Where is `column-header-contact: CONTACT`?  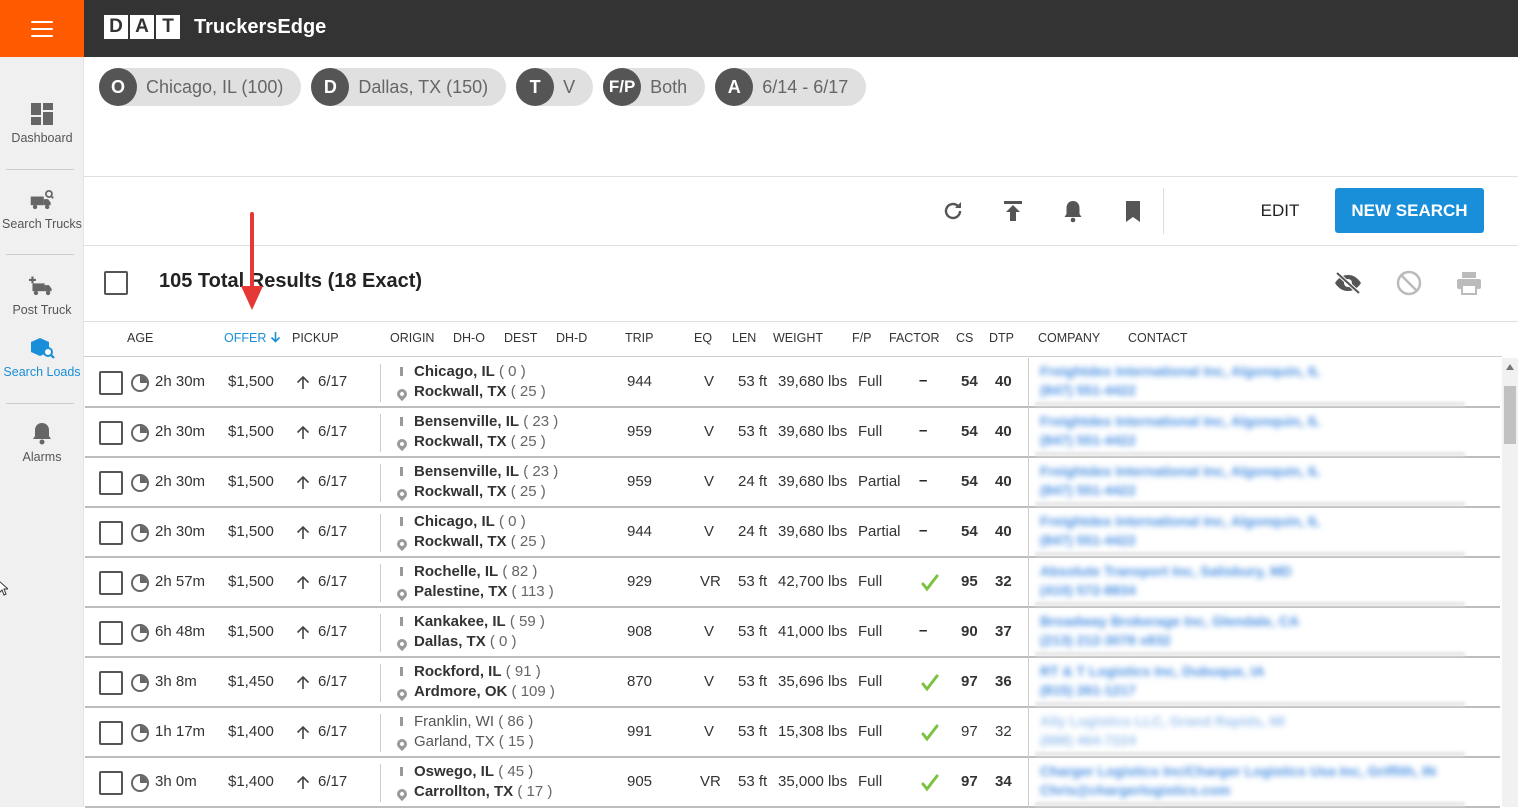 column-header-contact: CONTACT is located at coordinates (1158, 338).